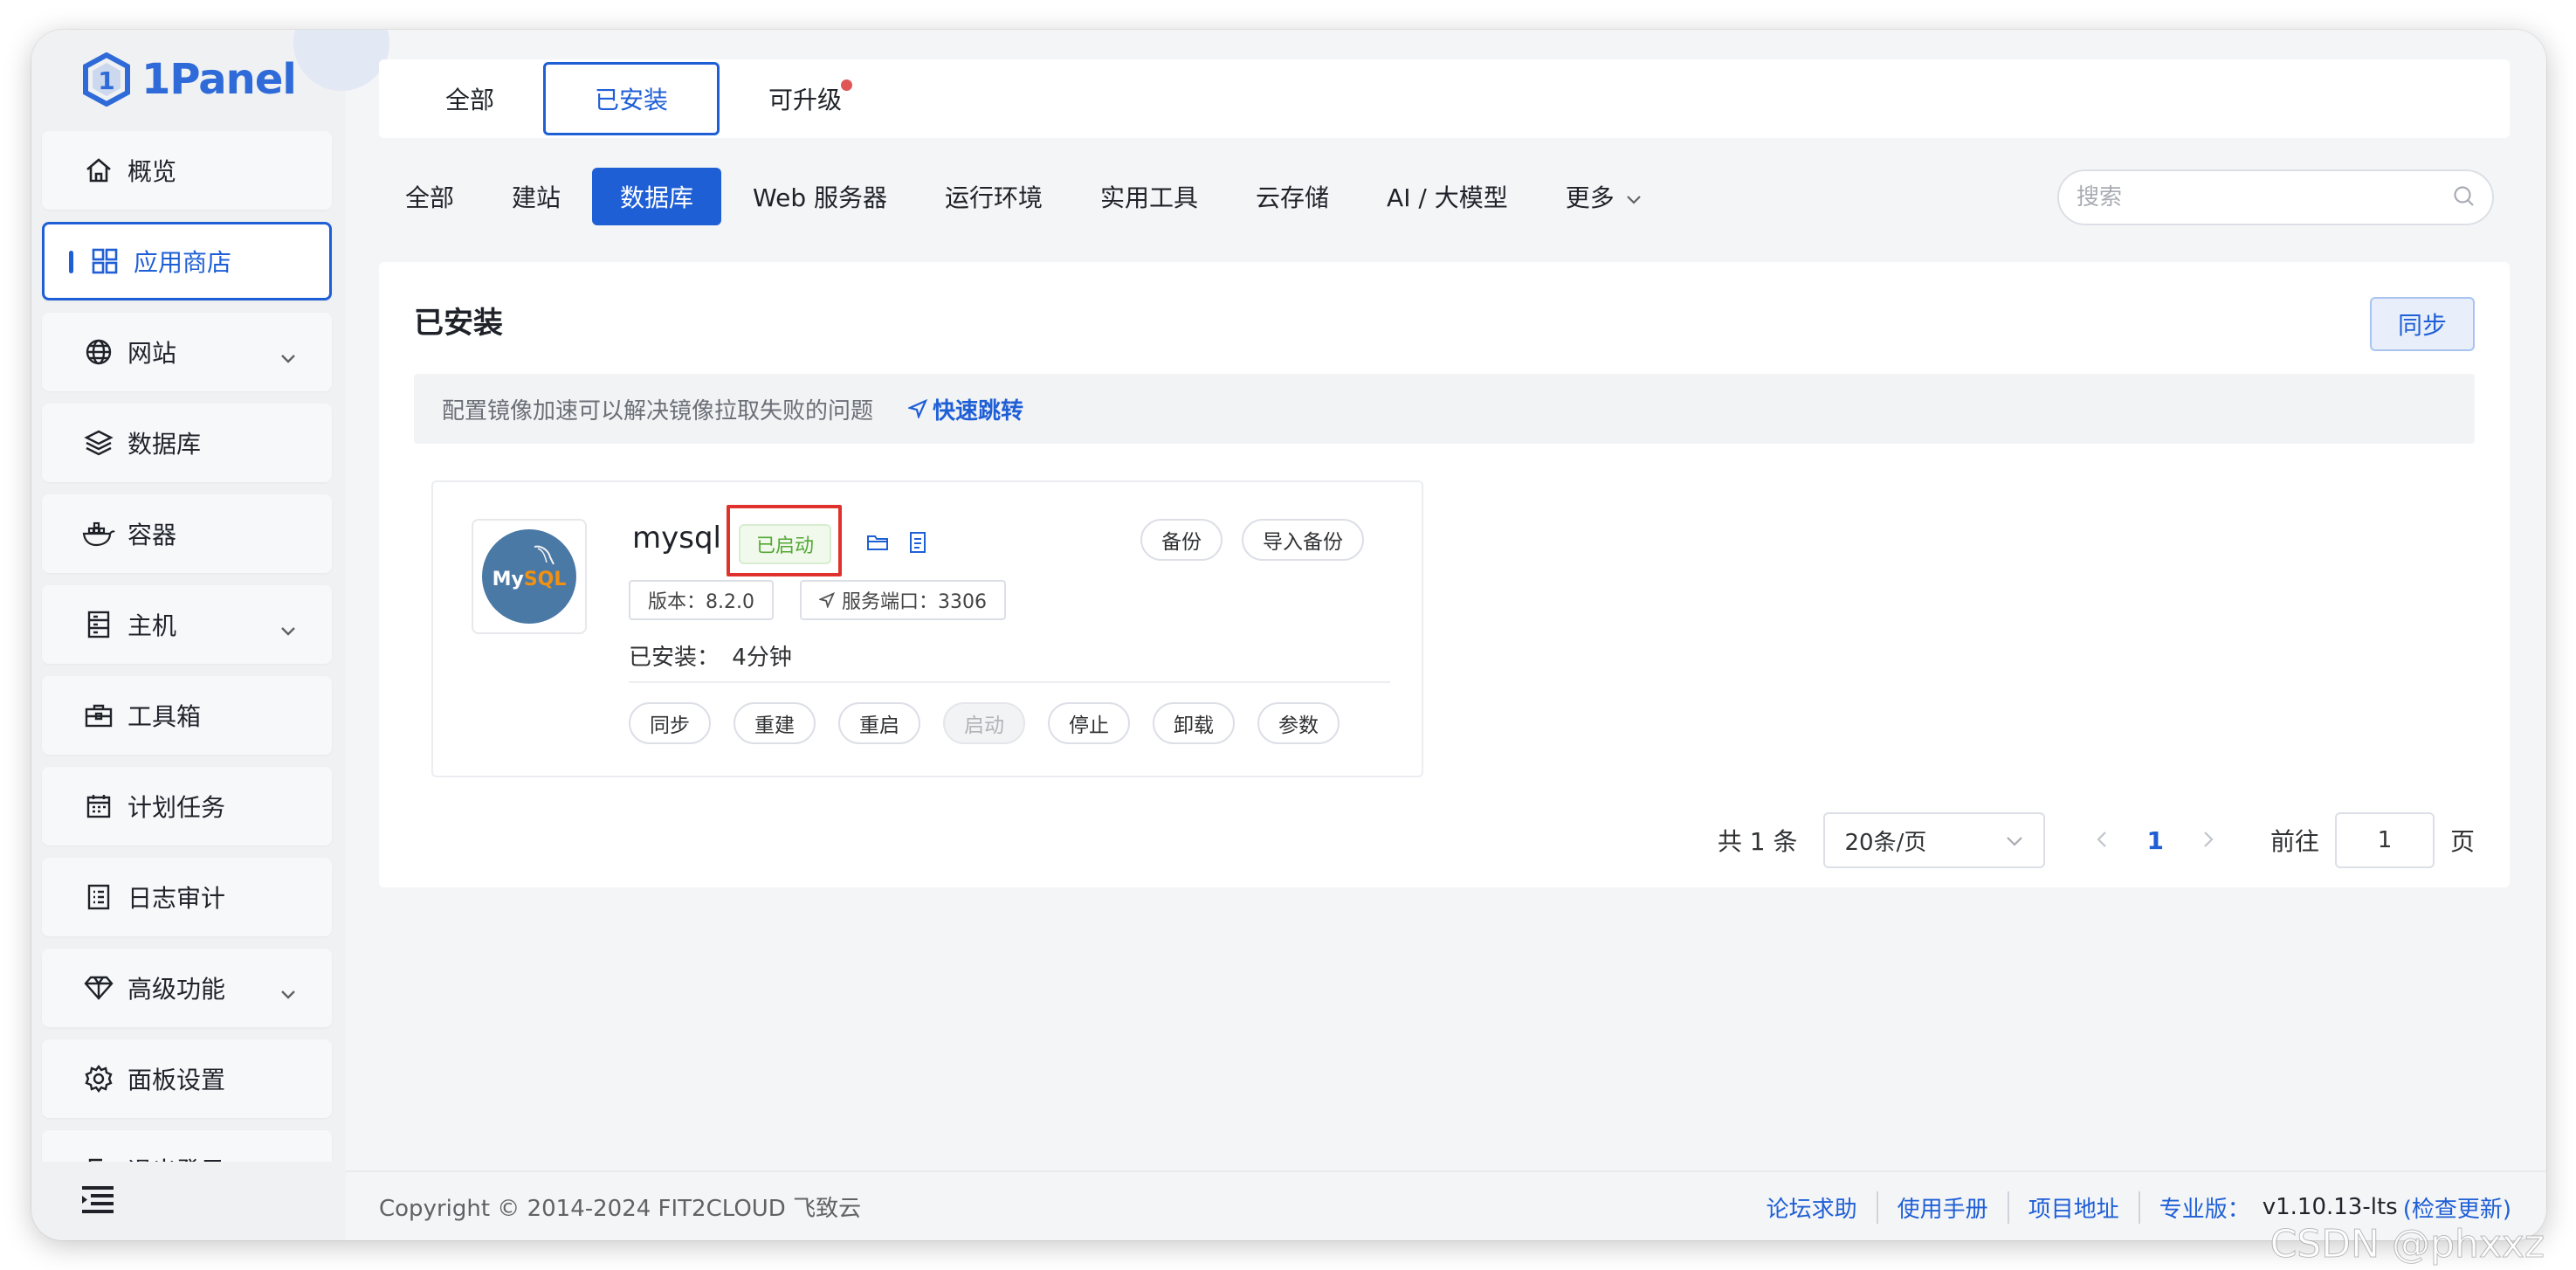 The width and height of the screenshot is (2576, 1270). I want to click on category-runtime: 运行环境, so click(994, 196).